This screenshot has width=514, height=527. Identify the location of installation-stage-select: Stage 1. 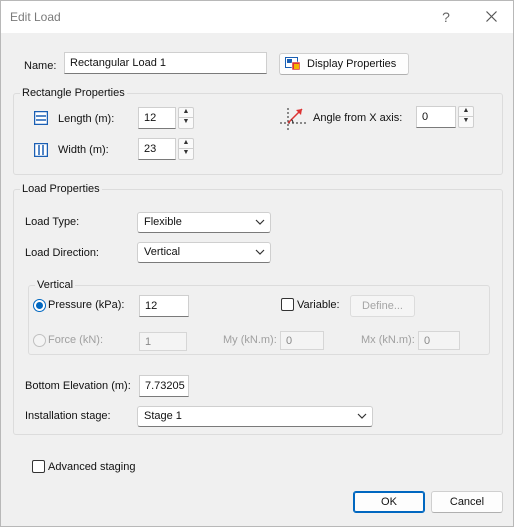
(255, 416).